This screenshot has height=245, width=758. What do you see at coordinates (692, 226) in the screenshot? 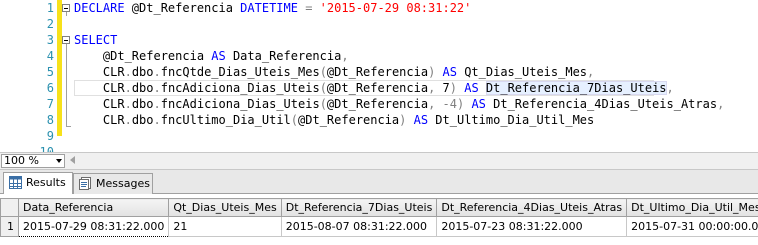
I see `cell-dt-ultimo-dia-util-mes: 2015-07-31 00:00:00.000` at bounding box center [692, 226].